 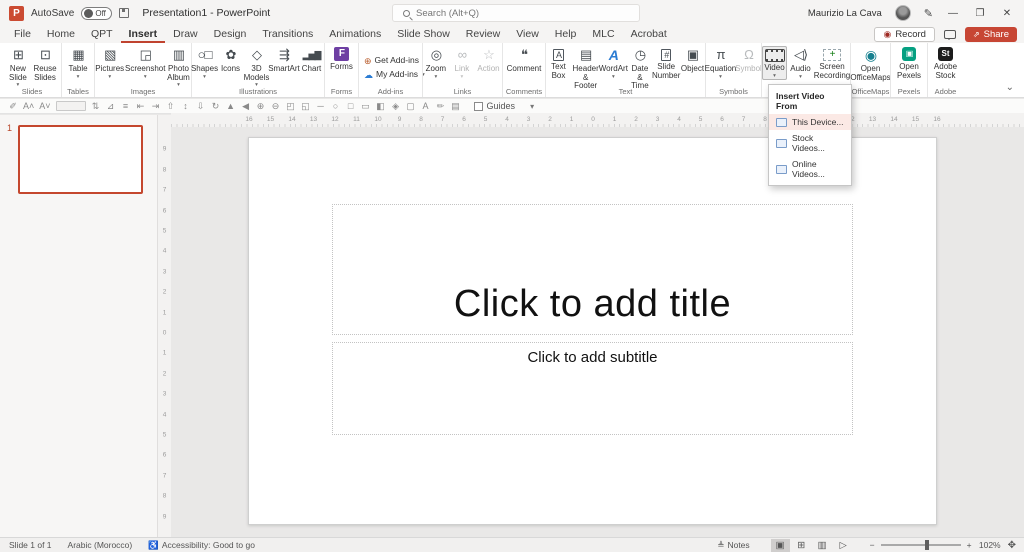 I want to click on align-top-icon: ⇧, so click(x=171, y=106).